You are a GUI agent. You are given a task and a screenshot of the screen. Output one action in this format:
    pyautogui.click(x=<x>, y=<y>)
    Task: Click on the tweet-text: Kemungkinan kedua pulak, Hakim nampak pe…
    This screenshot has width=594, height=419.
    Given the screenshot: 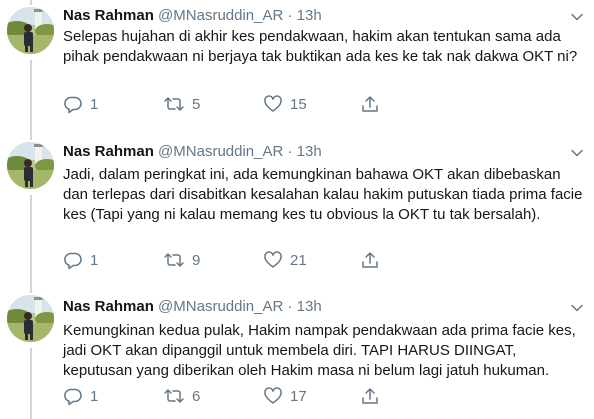 What is the action you would take?
    pyautogui.click(x=319, y=350)
    